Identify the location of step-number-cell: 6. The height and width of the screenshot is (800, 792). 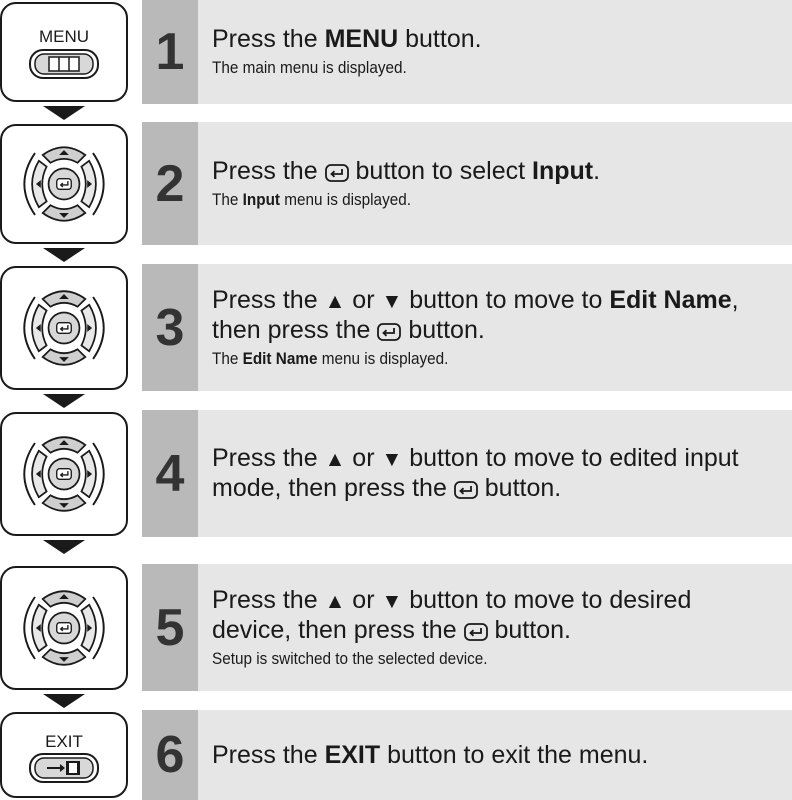
(170, 755).